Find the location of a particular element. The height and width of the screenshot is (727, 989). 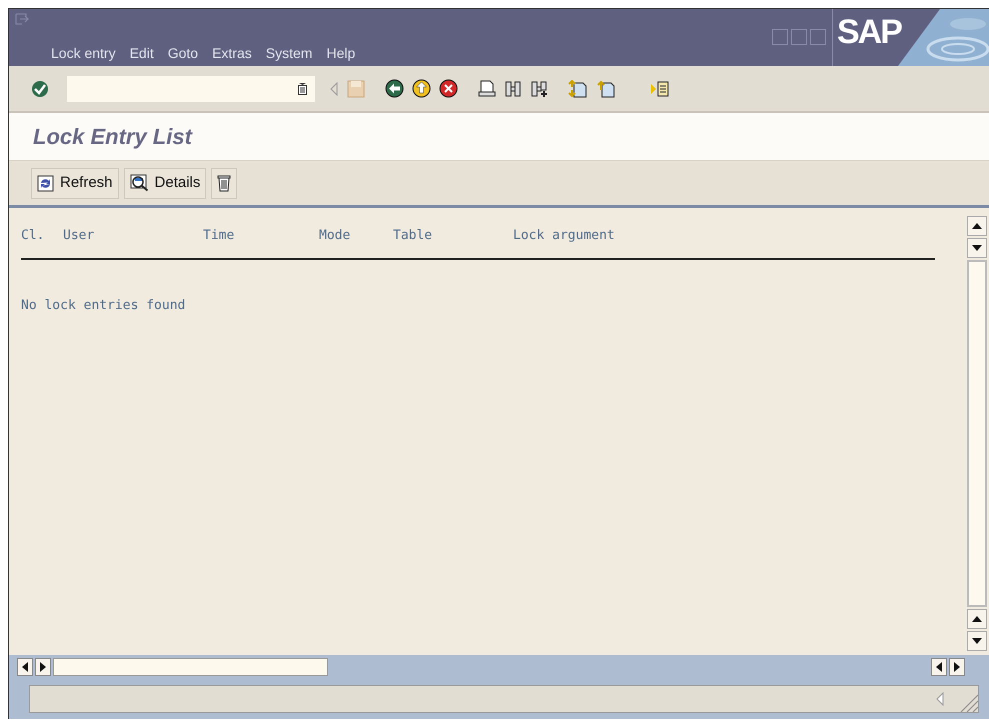

logo: SAP is located at coordinates (869, 32).